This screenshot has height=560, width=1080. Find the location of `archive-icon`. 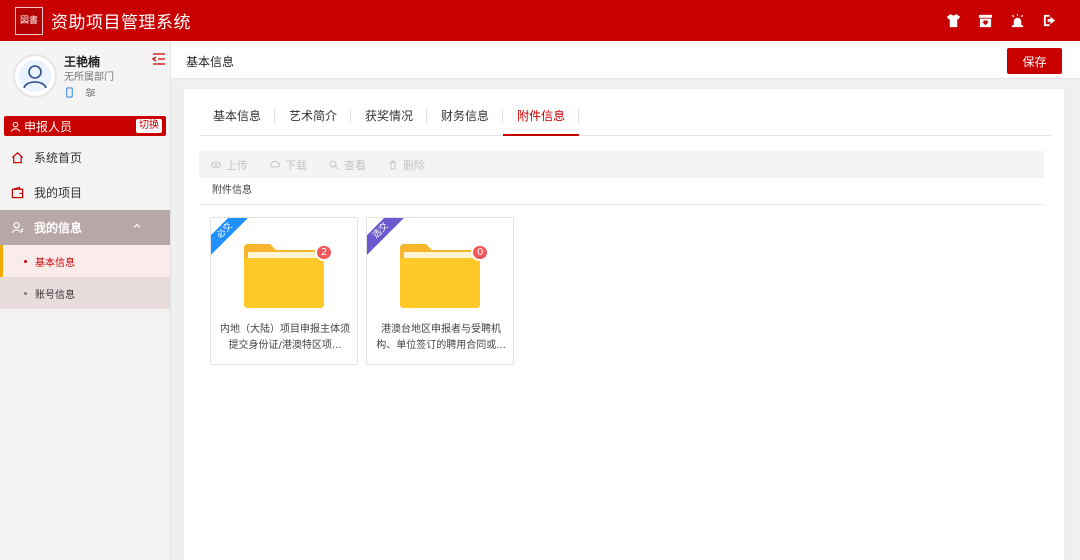

archive-icon is located at coordinates (985, 20).